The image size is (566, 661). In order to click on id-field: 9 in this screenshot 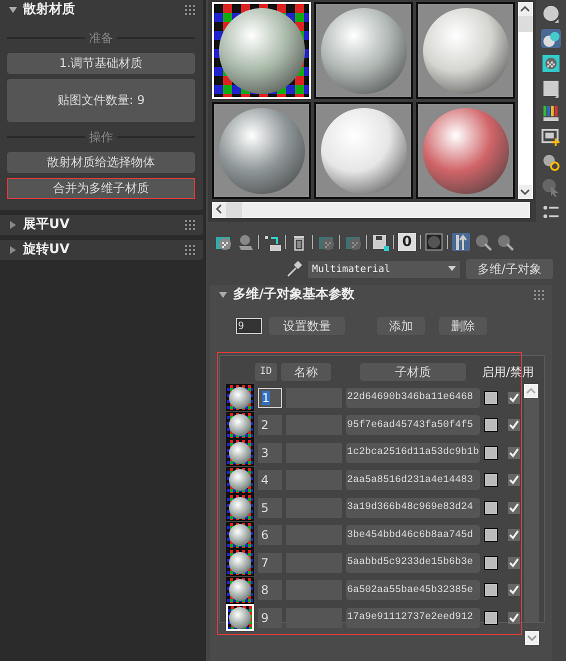, I will do `click(270, 618)`.